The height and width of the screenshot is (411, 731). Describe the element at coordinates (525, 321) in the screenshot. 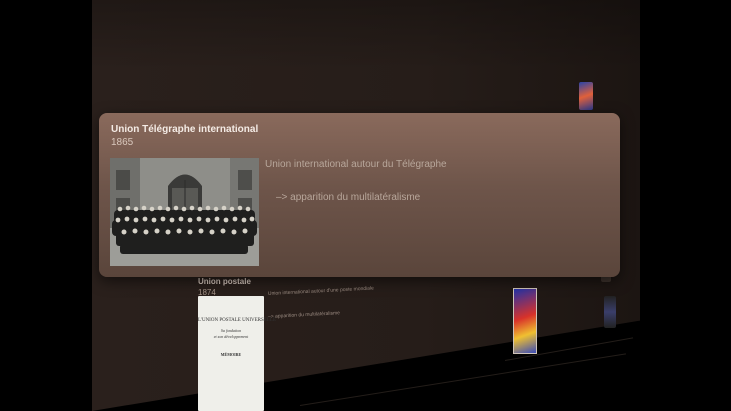

I see `background-event-poster` at that location.